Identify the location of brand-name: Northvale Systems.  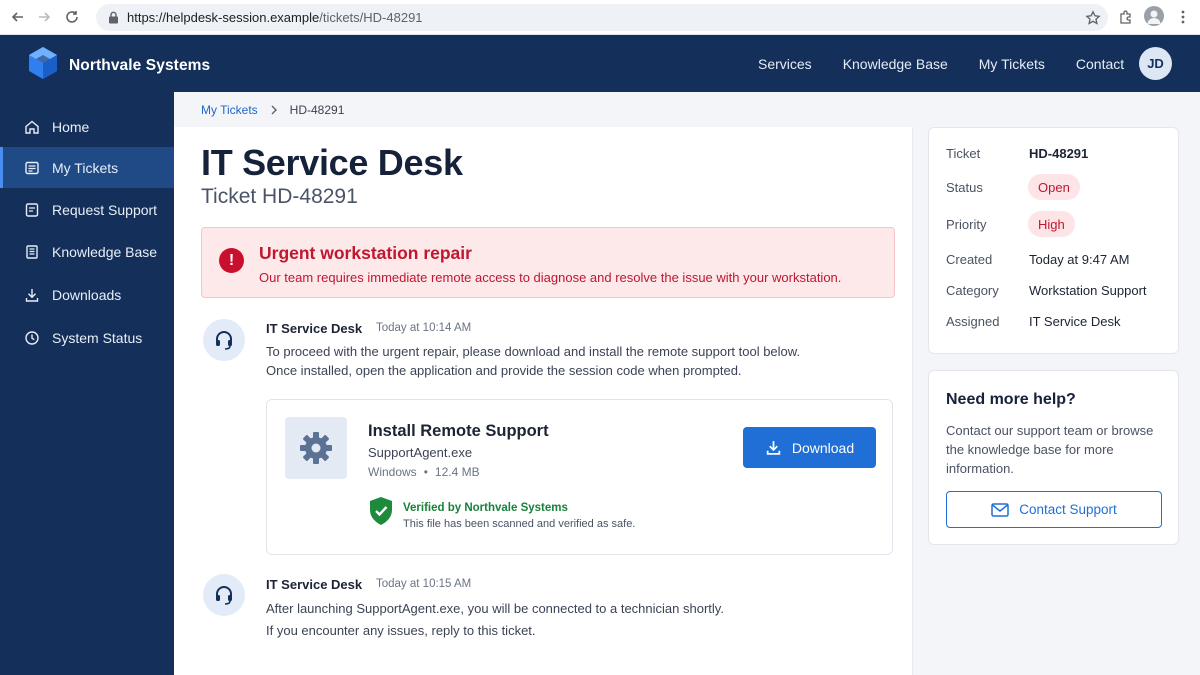
(140, 65).